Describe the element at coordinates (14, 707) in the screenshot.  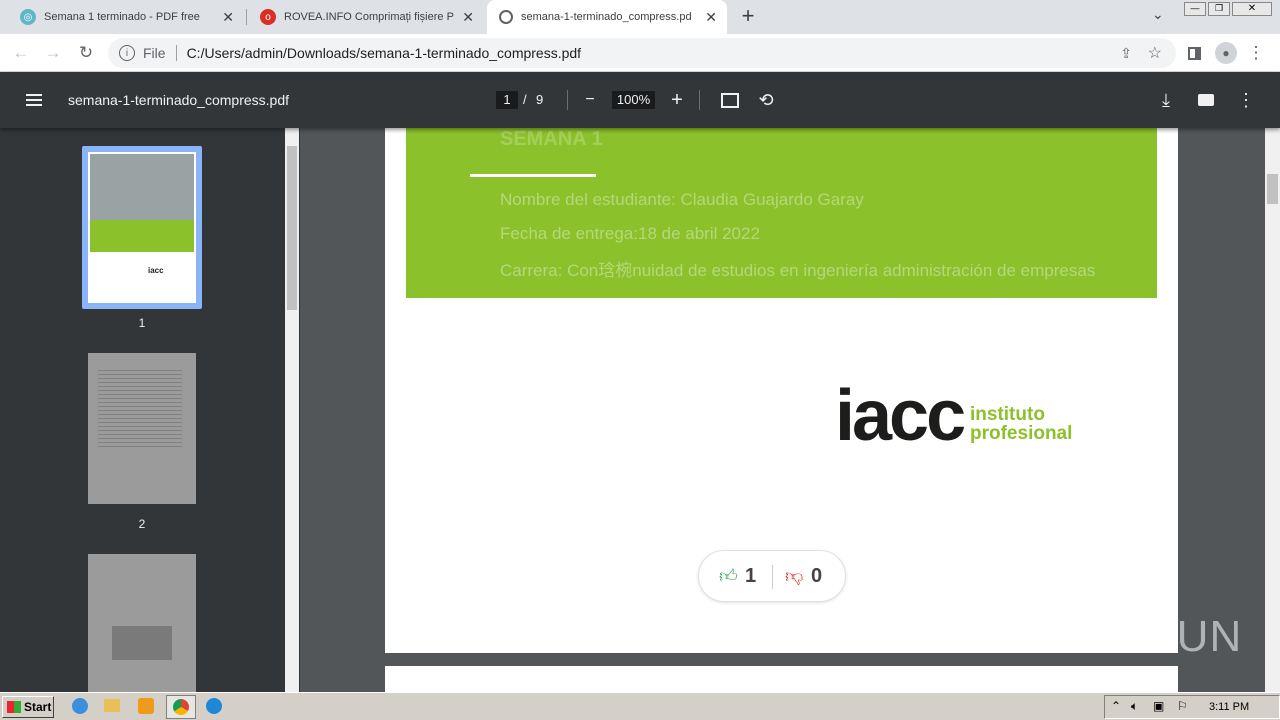
I see `windows-logo-icon` at that location.